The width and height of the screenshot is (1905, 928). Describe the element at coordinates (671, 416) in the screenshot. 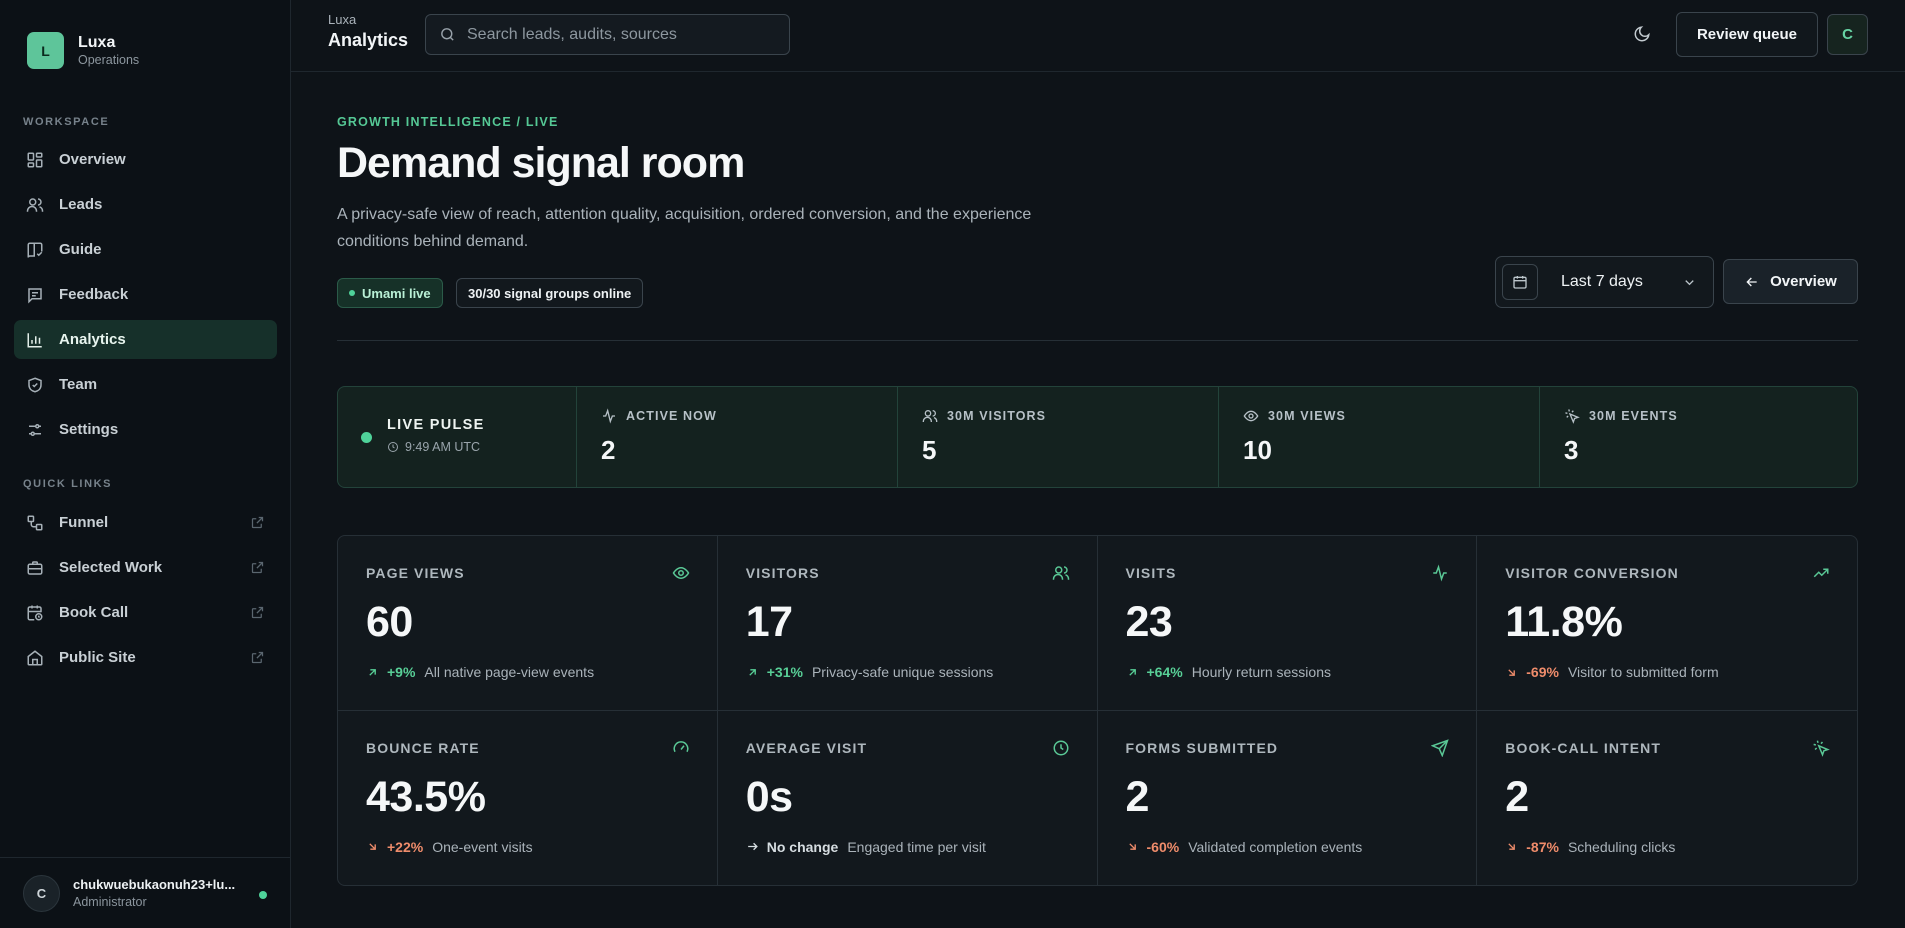

I see `pulse-metric-label: ACTIVE NOW` at that location.